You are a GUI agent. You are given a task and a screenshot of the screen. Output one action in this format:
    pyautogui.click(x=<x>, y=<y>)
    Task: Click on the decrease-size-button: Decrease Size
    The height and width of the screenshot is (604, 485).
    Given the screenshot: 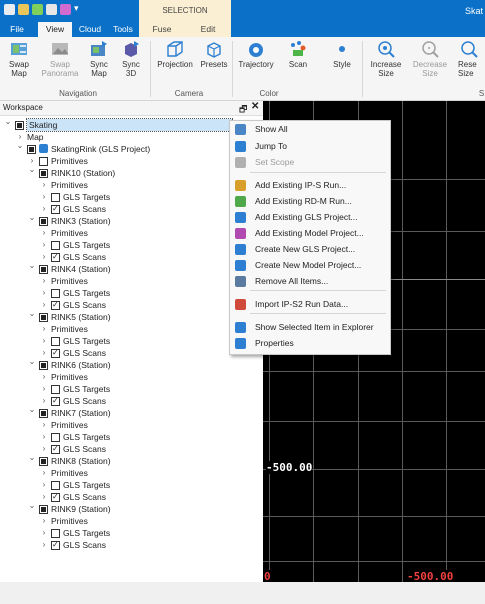 What is the action you would take?
    pyautogui.click(x=430, y=64)
    